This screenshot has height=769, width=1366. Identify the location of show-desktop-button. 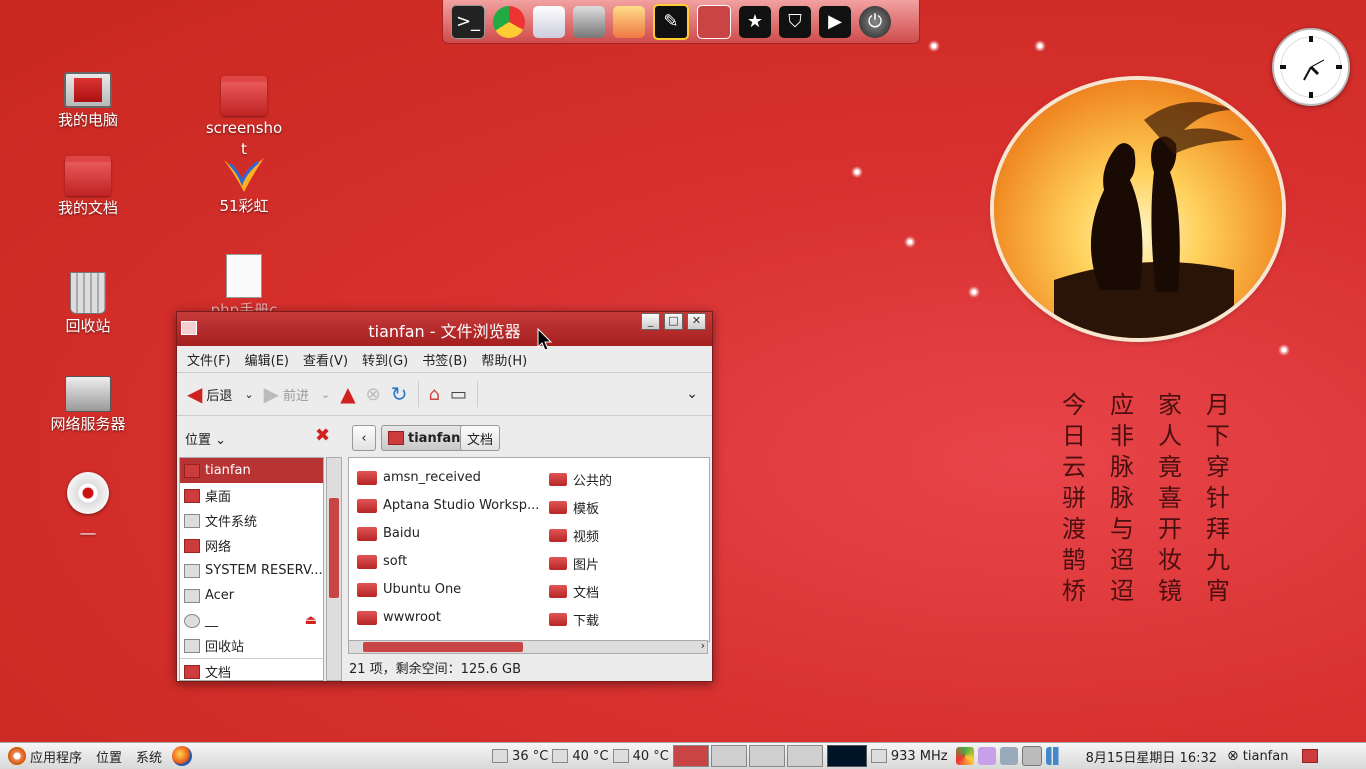
(1310, 756).